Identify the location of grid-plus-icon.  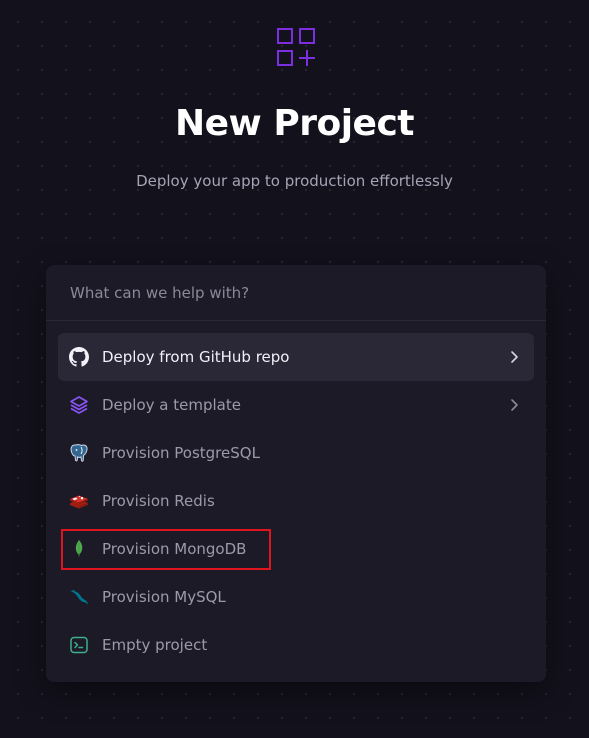
(296, 47).